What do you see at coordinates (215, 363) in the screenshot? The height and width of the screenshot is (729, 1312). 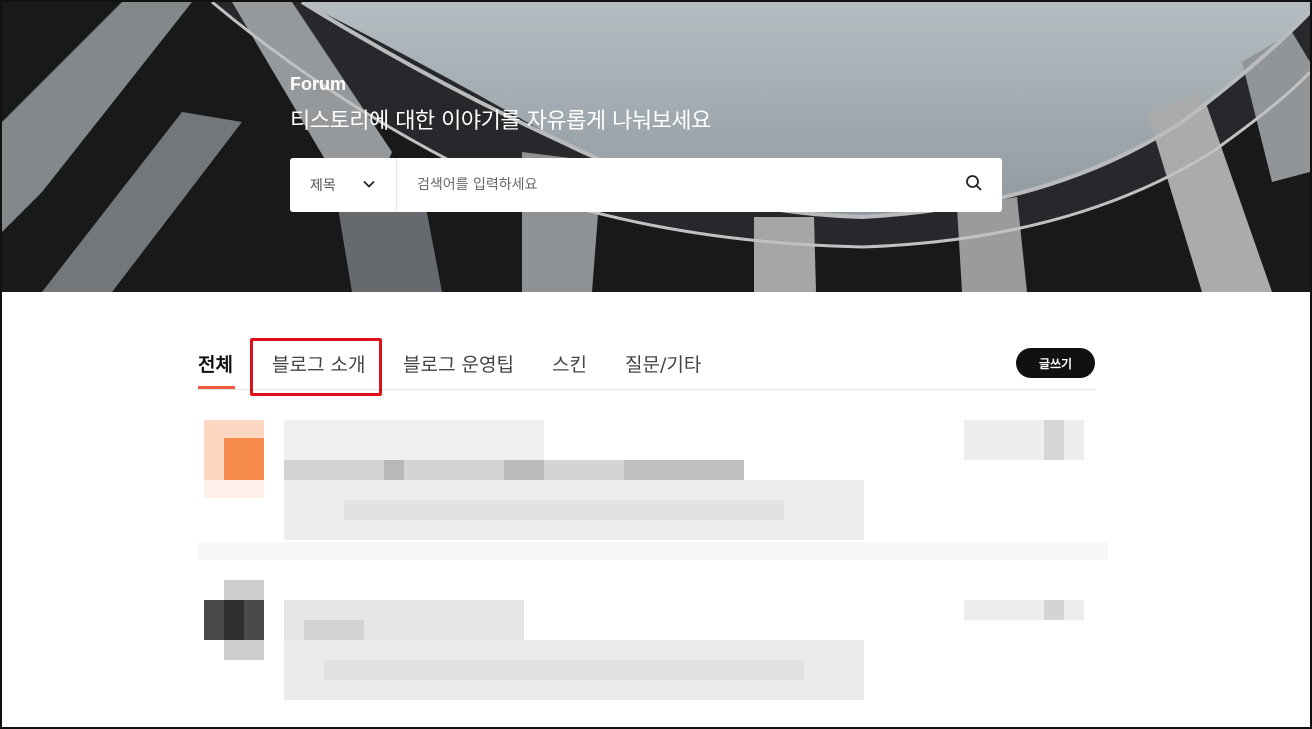 I see `tab-all: 전체` at bounding box center [215, 363].